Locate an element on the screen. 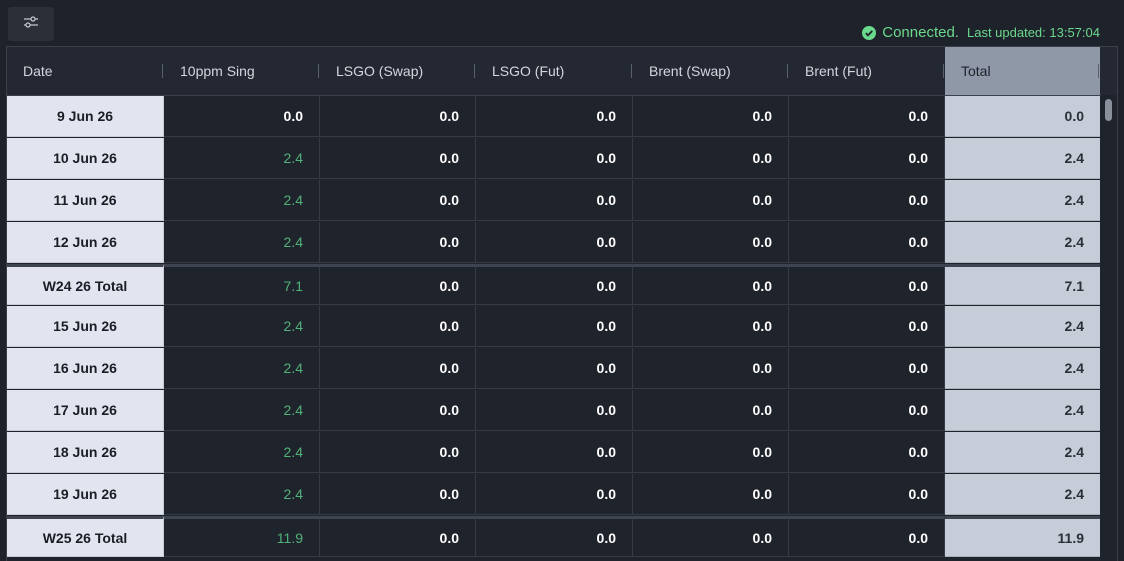  vertical-scrollbar is located at coordinates (1109, 328).